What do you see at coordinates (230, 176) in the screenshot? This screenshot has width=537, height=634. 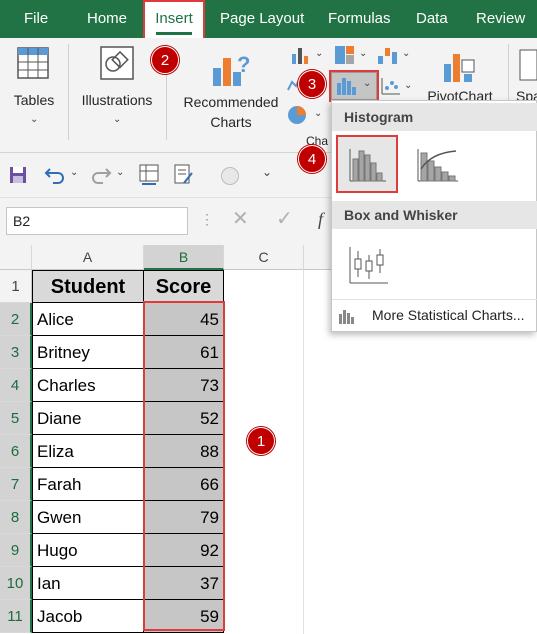 I see `circle-icon` at bounding box center [230, 176].